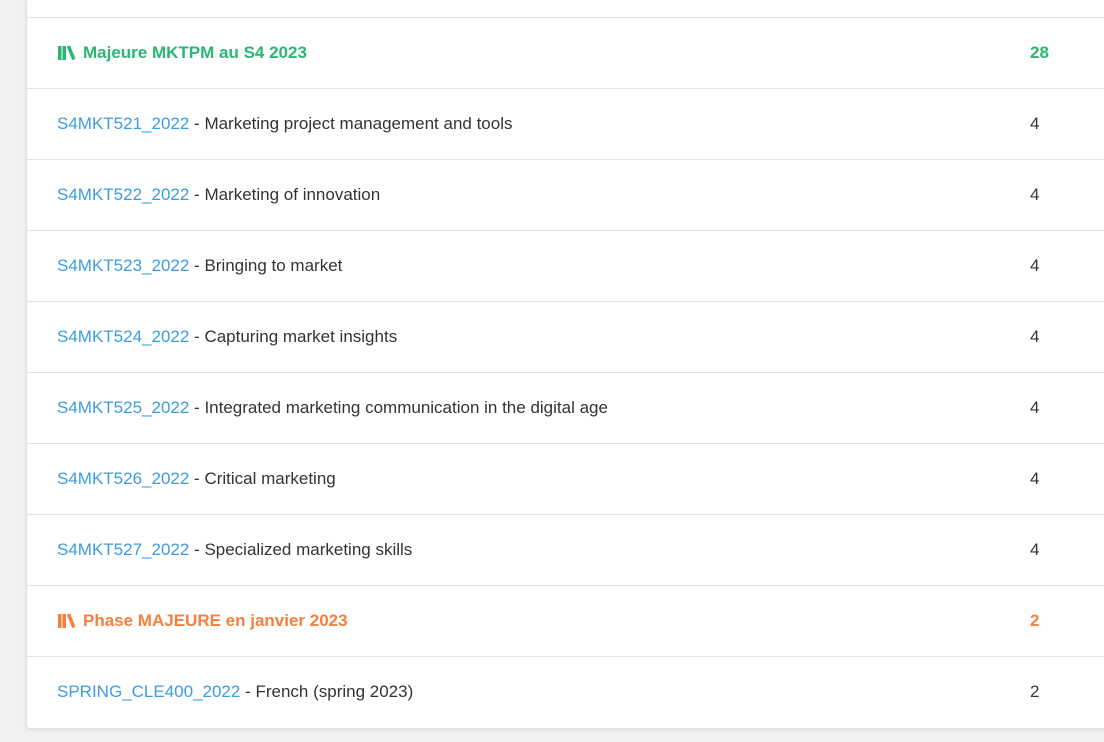  What do you see at coordinates (123, 550) in the screenshot?
I see `course-code-link: S4MKT527_2022` at bounding box center [123, 550].